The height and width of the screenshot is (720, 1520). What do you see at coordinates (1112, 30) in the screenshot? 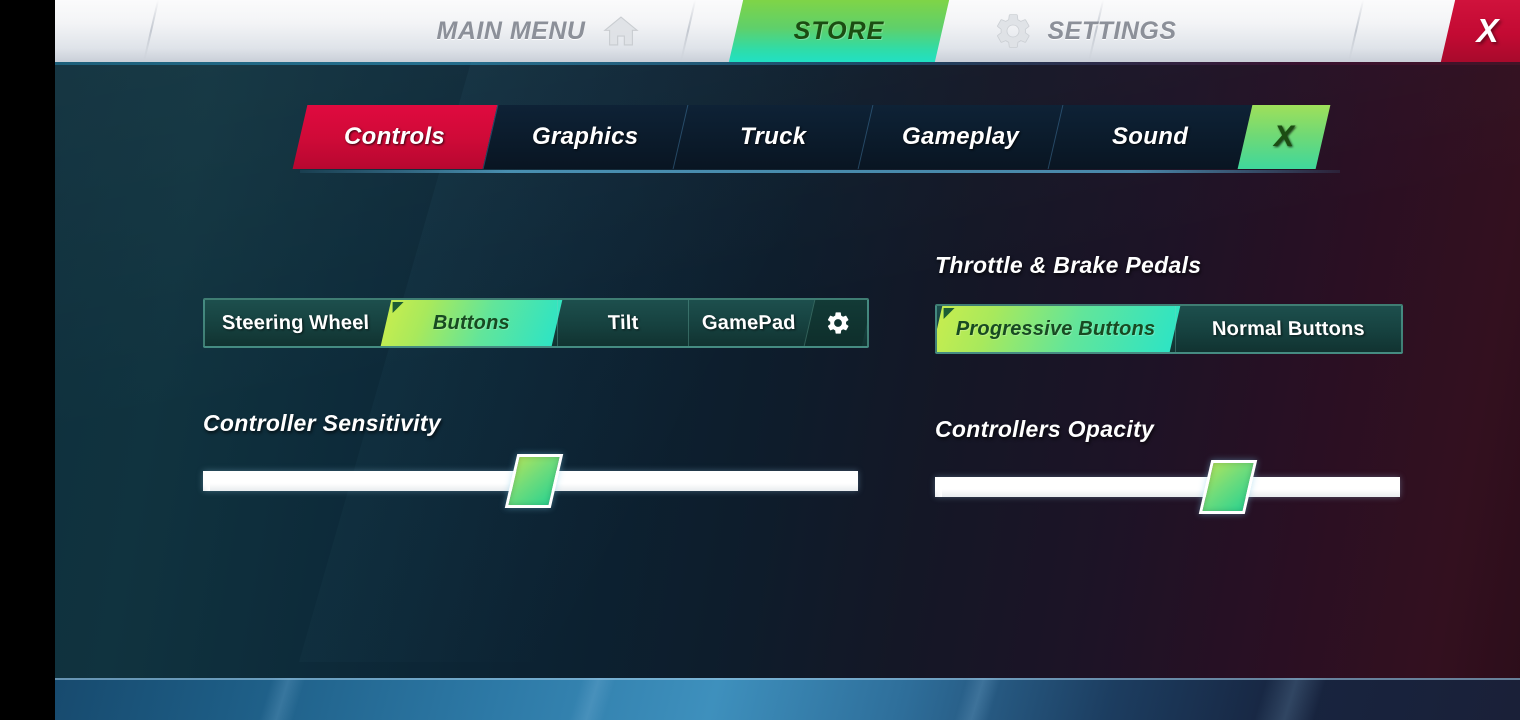
I see `nav-settings-label: SETTINGS` at bounding box center [1112, 30].